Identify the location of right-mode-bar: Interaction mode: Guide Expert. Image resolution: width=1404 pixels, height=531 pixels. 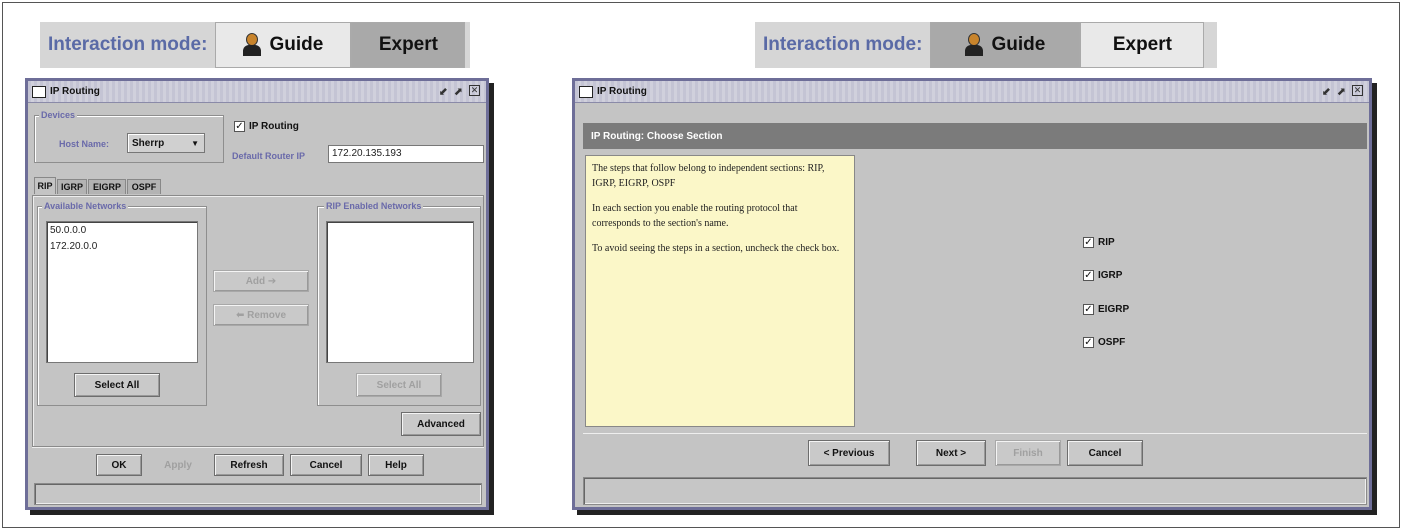
(986, 45).